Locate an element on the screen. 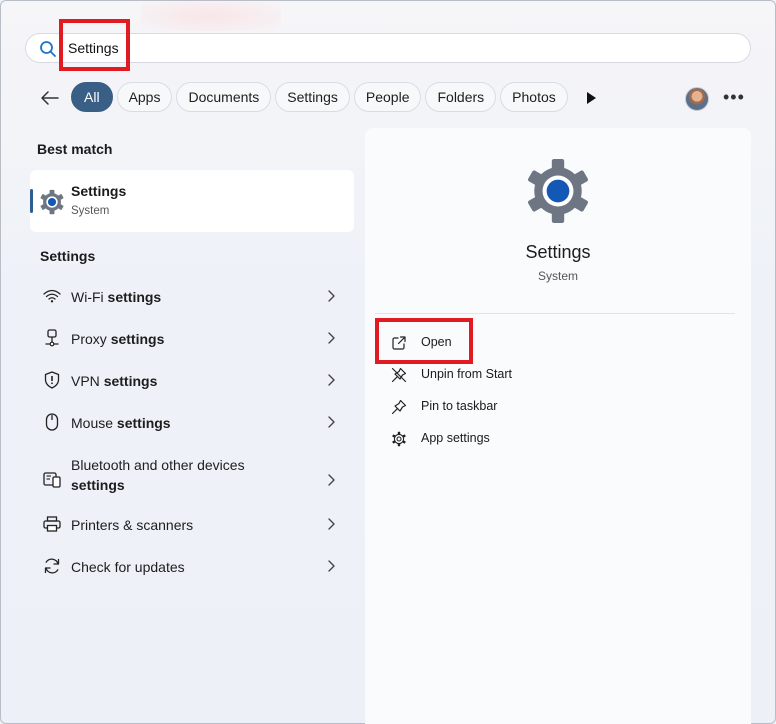 The image size is (776, 724). background-glow is located at coordinates (211, 16).